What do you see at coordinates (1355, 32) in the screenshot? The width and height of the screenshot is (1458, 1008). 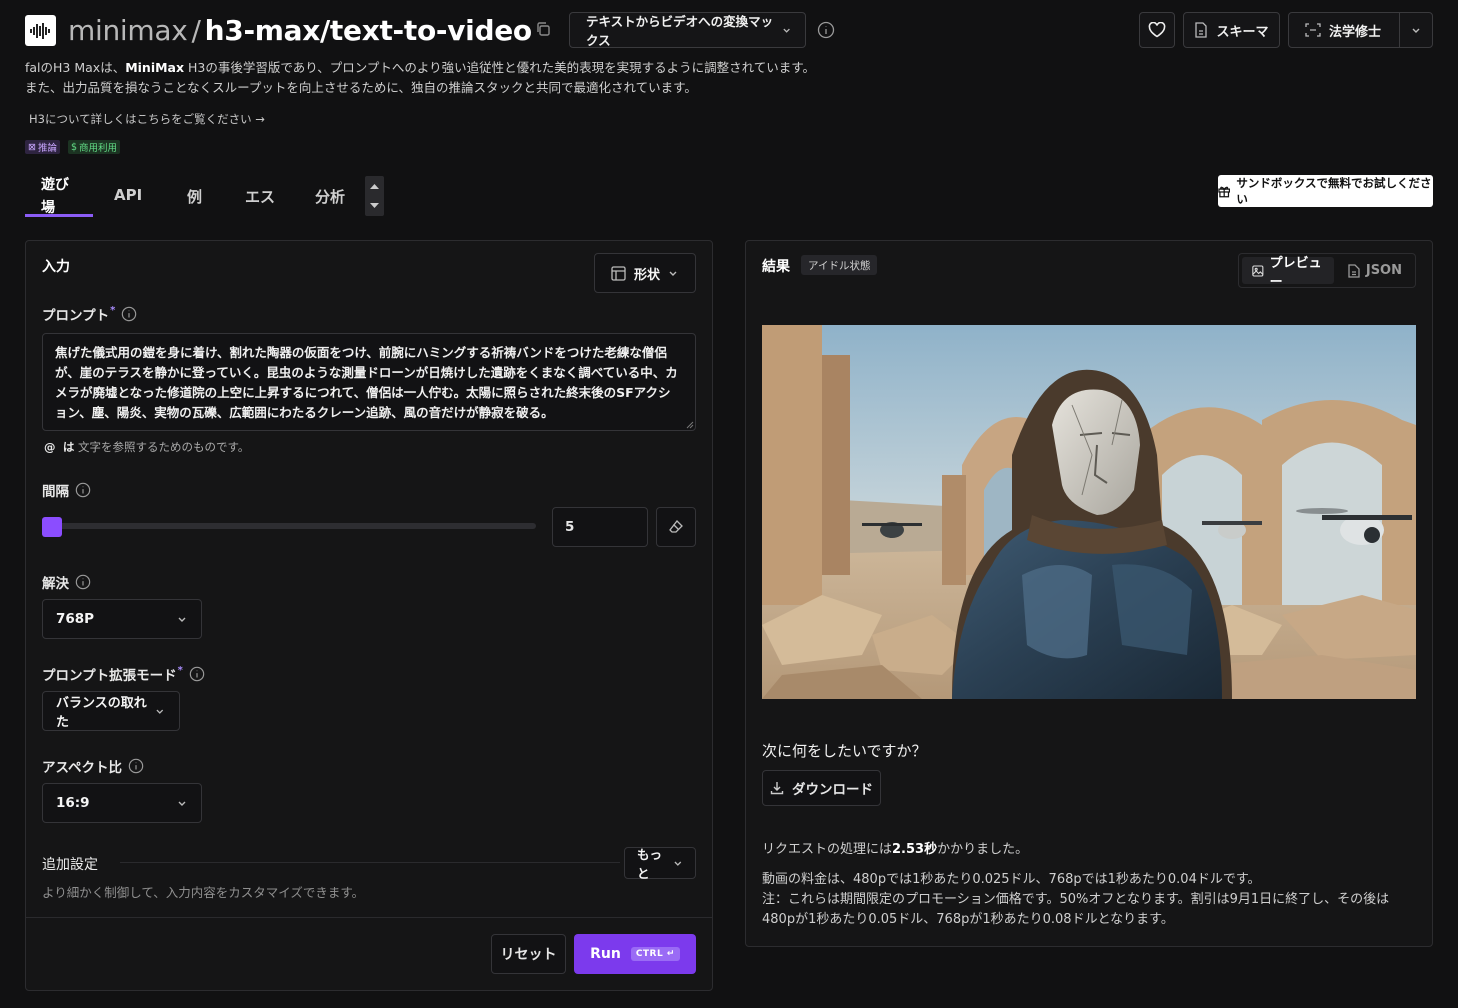 I see `account-label: 法学修士` at bounding box center [1355, 32].